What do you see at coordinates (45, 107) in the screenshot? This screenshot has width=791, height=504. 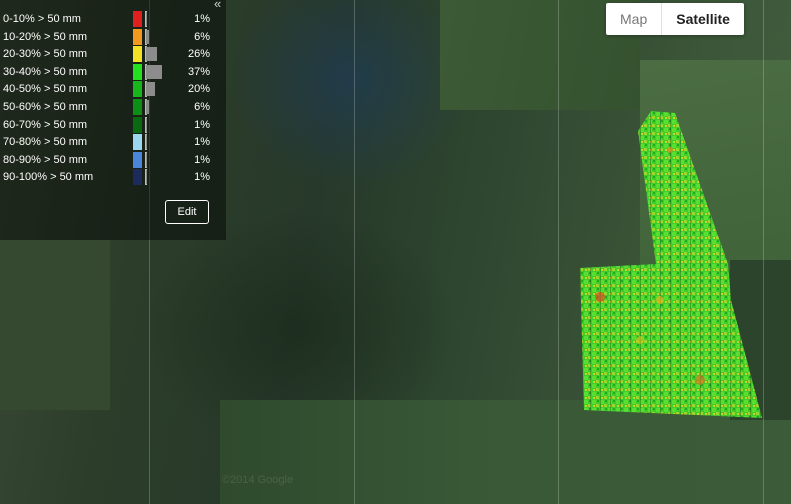 I see `legend-label: 50-60% > 50 mm` at bounding box center [45, 107].